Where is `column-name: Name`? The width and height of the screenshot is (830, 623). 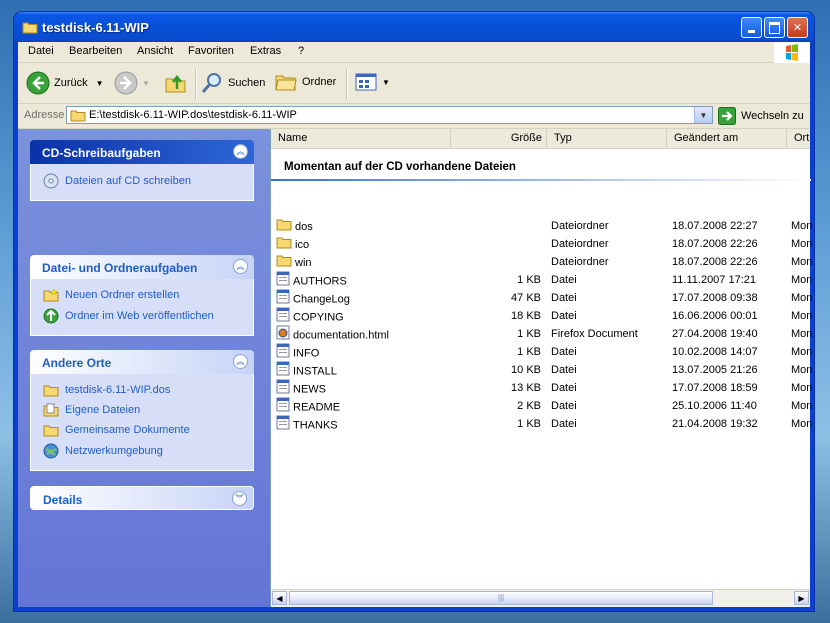
column-name: Name is located at coordinates (361, 138).